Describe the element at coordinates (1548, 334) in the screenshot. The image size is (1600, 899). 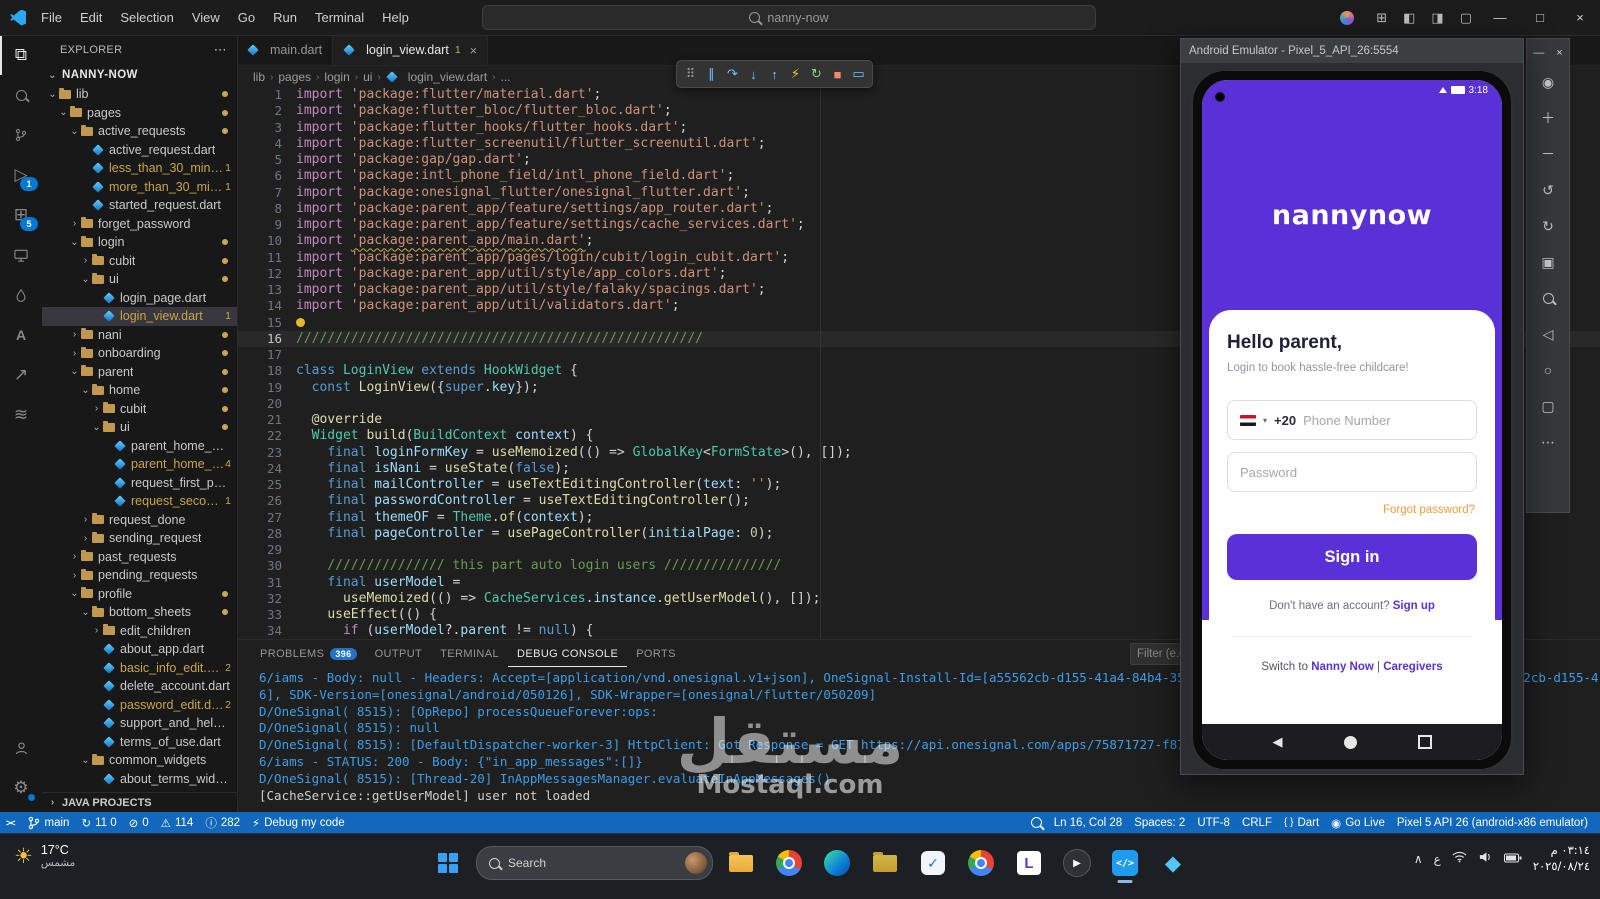
I see `emulator-back-icon: ◁` at that location.